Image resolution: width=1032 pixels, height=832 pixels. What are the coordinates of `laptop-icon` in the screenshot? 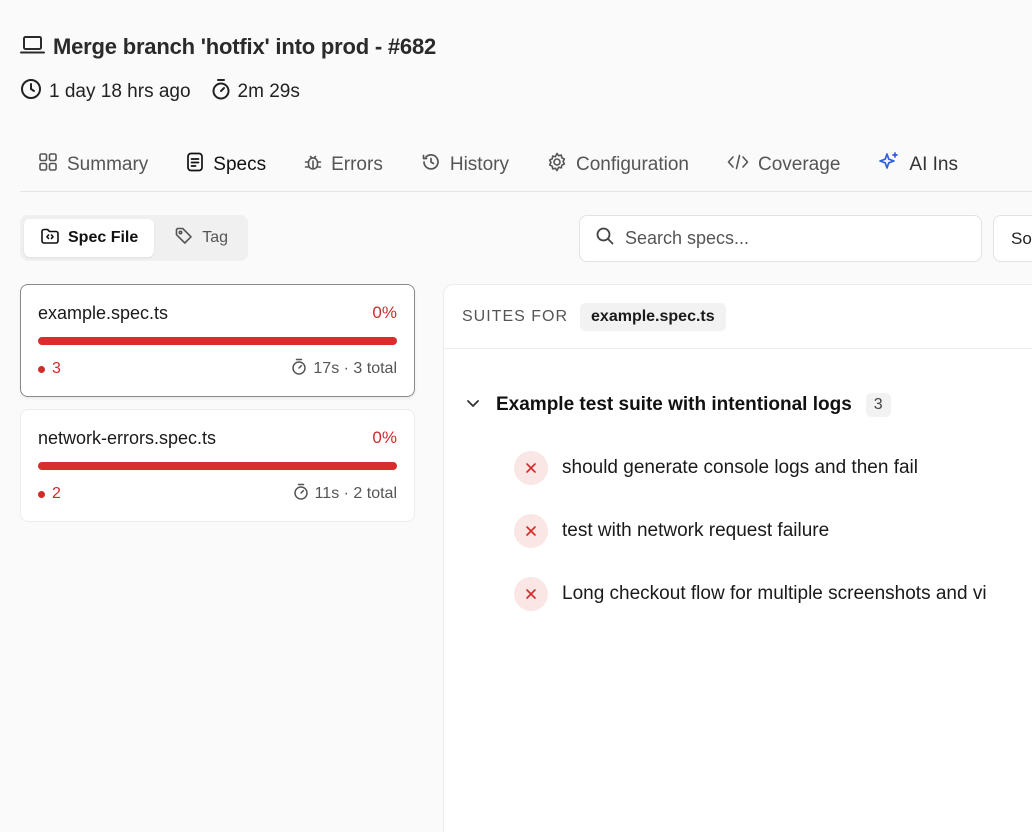 It's located at (32, 47).